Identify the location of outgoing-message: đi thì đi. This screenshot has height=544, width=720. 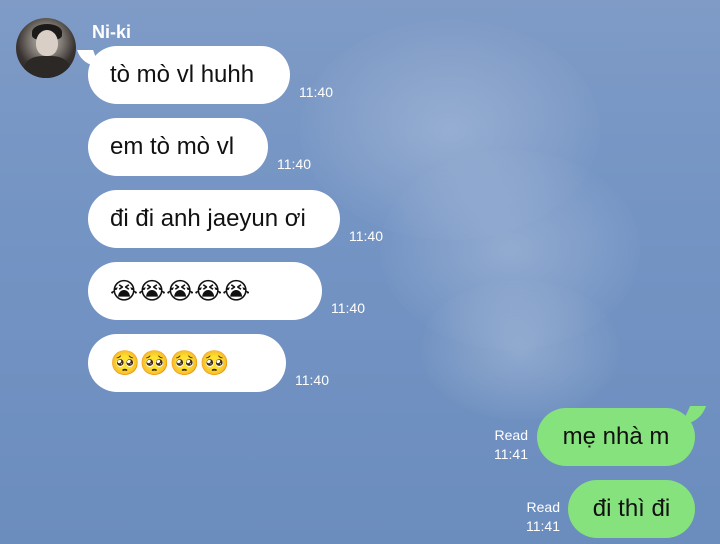
(631, 509).